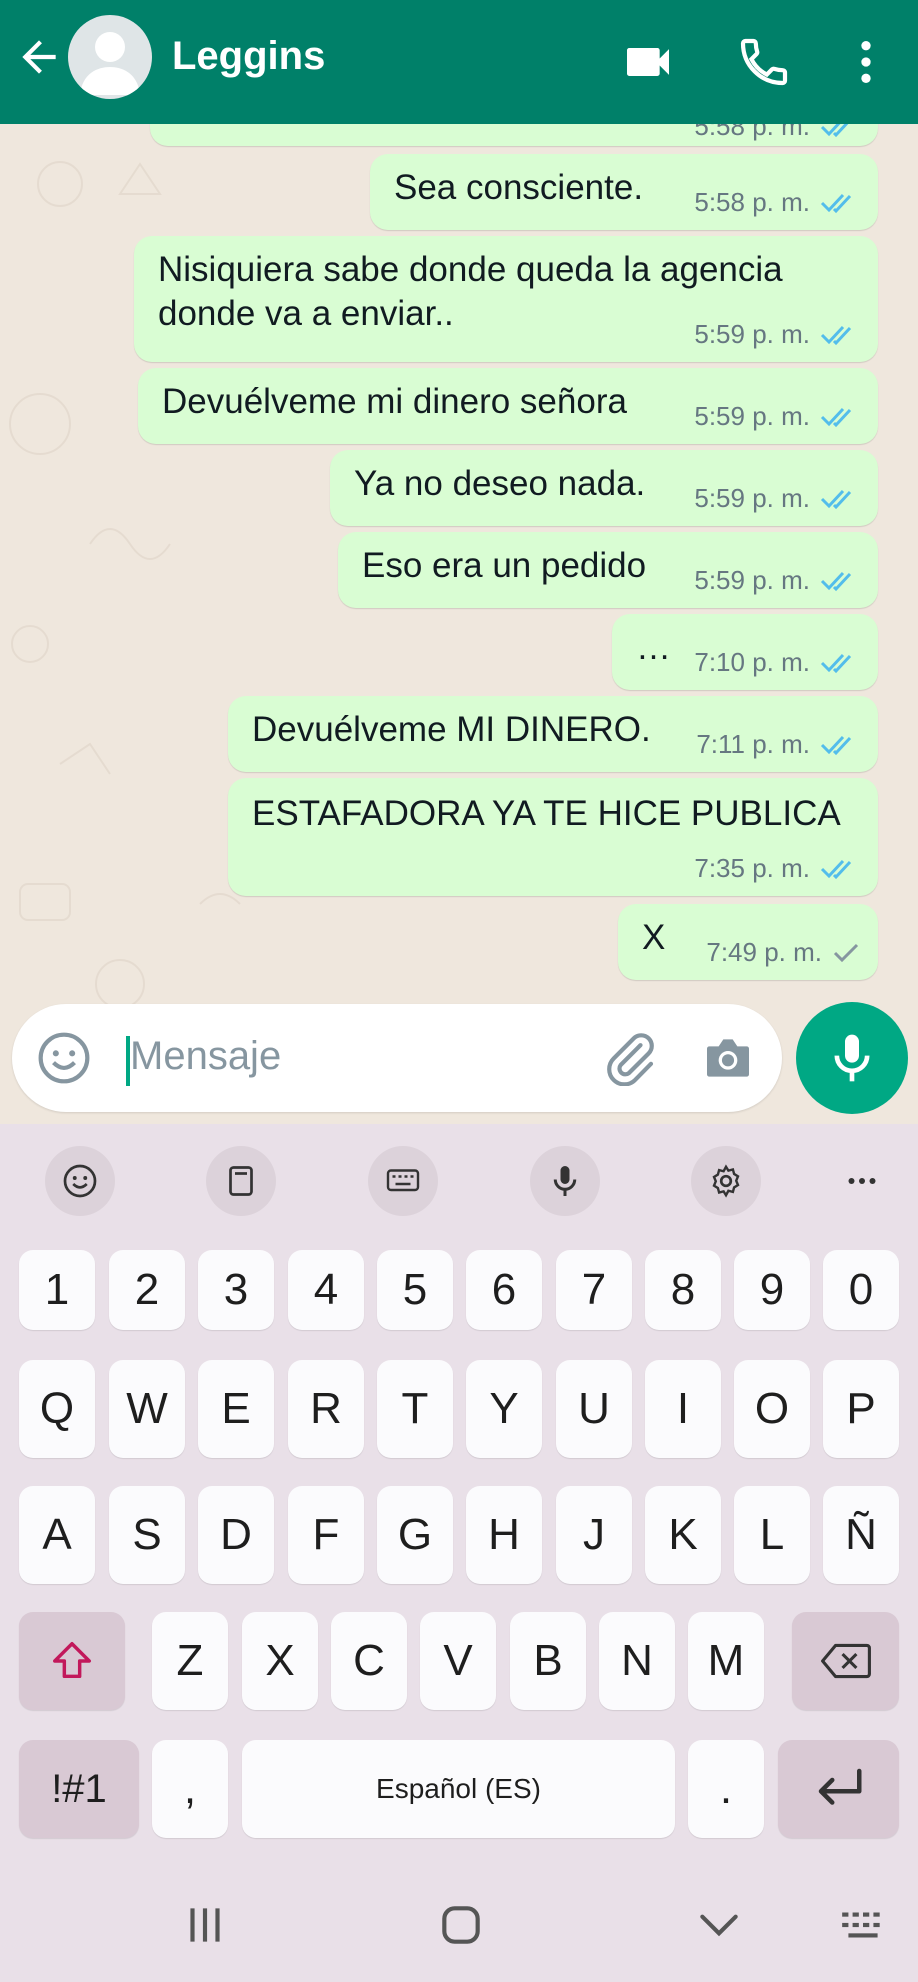  Describe the element at coordinates (863, 1925) in the screenshot. I see `keyboard-switch-icon` at that location.